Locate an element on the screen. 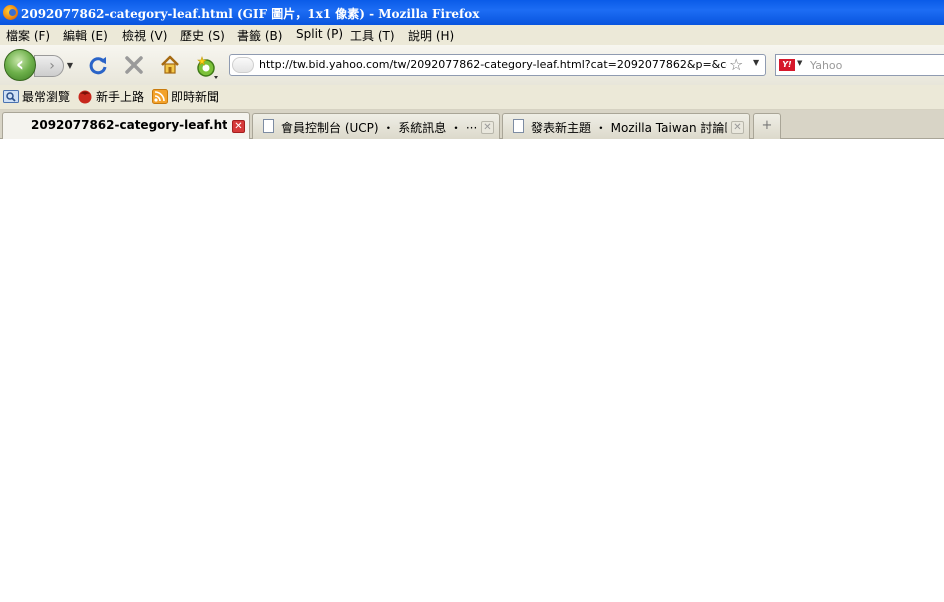 Image resolution: width=944 pixels, height=602 pixels. bookmark-getting-started: 新手上路 is located at coordinates (110, 97).